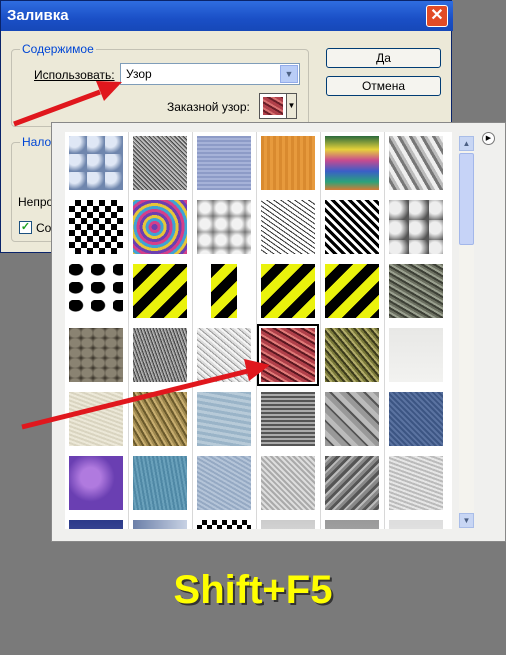 Image resolution: width=506 pixels, height=655 pixels. Describe the element at coordinates (67, 104) in the screenshot. I see `arrow-to-select` at that location.